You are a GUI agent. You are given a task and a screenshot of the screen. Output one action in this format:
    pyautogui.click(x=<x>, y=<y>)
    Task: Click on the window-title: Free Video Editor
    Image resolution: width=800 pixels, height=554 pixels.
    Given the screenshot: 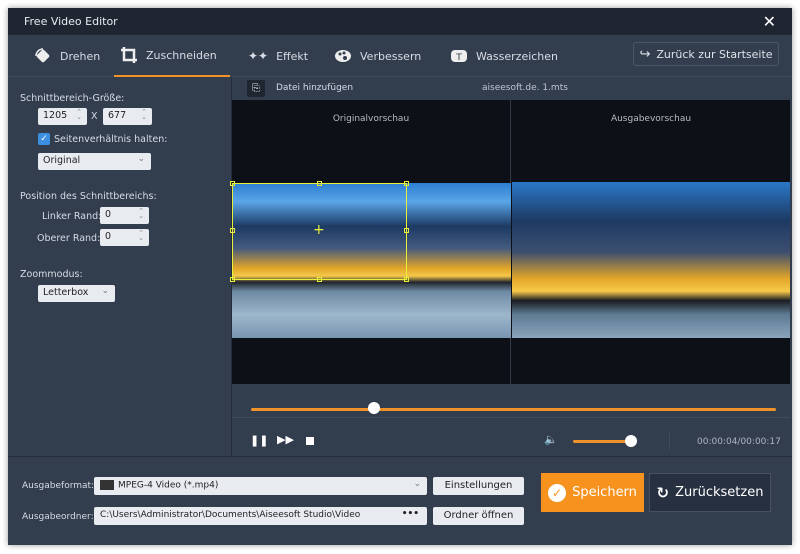 What is the action you would take?
    pyautogui.click(x=71, y=21)
    